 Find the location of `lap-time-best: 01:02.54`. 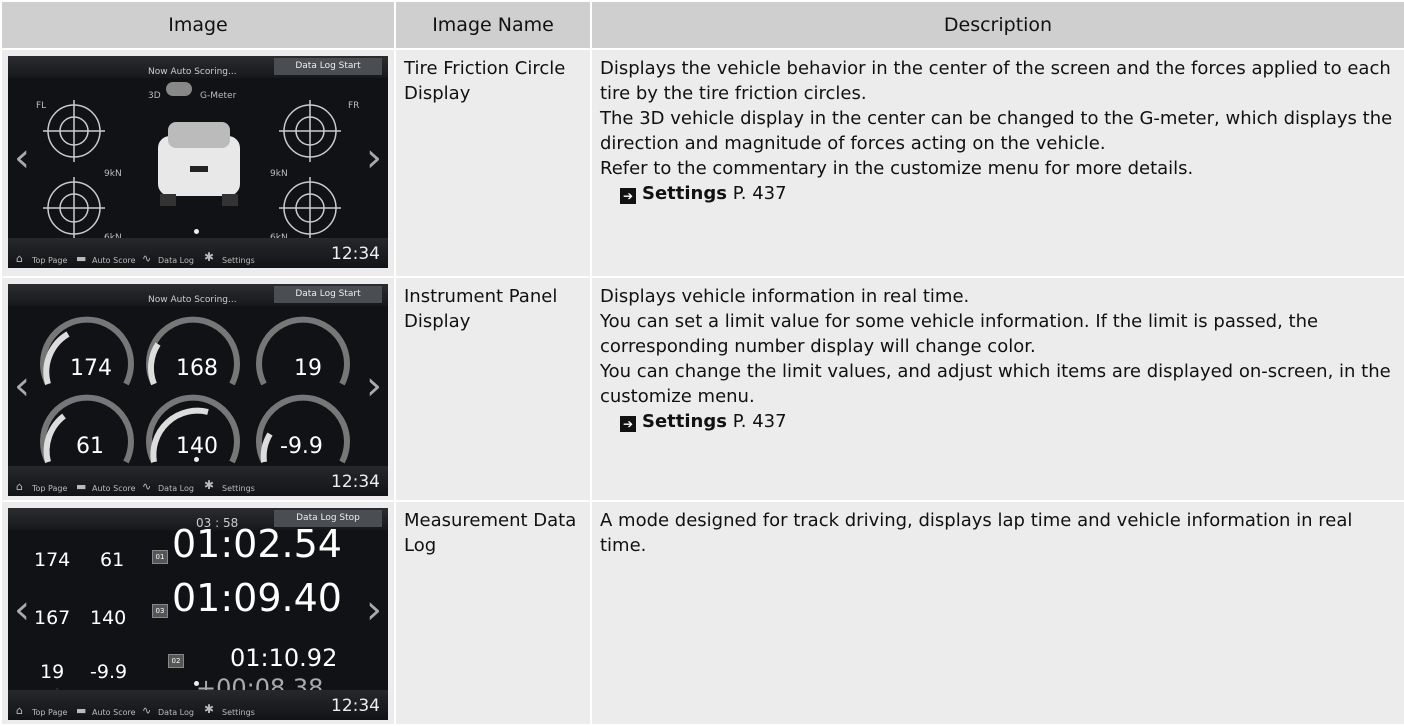

lap-time-best: 01:02.54 is located at coordinates (257, 544).